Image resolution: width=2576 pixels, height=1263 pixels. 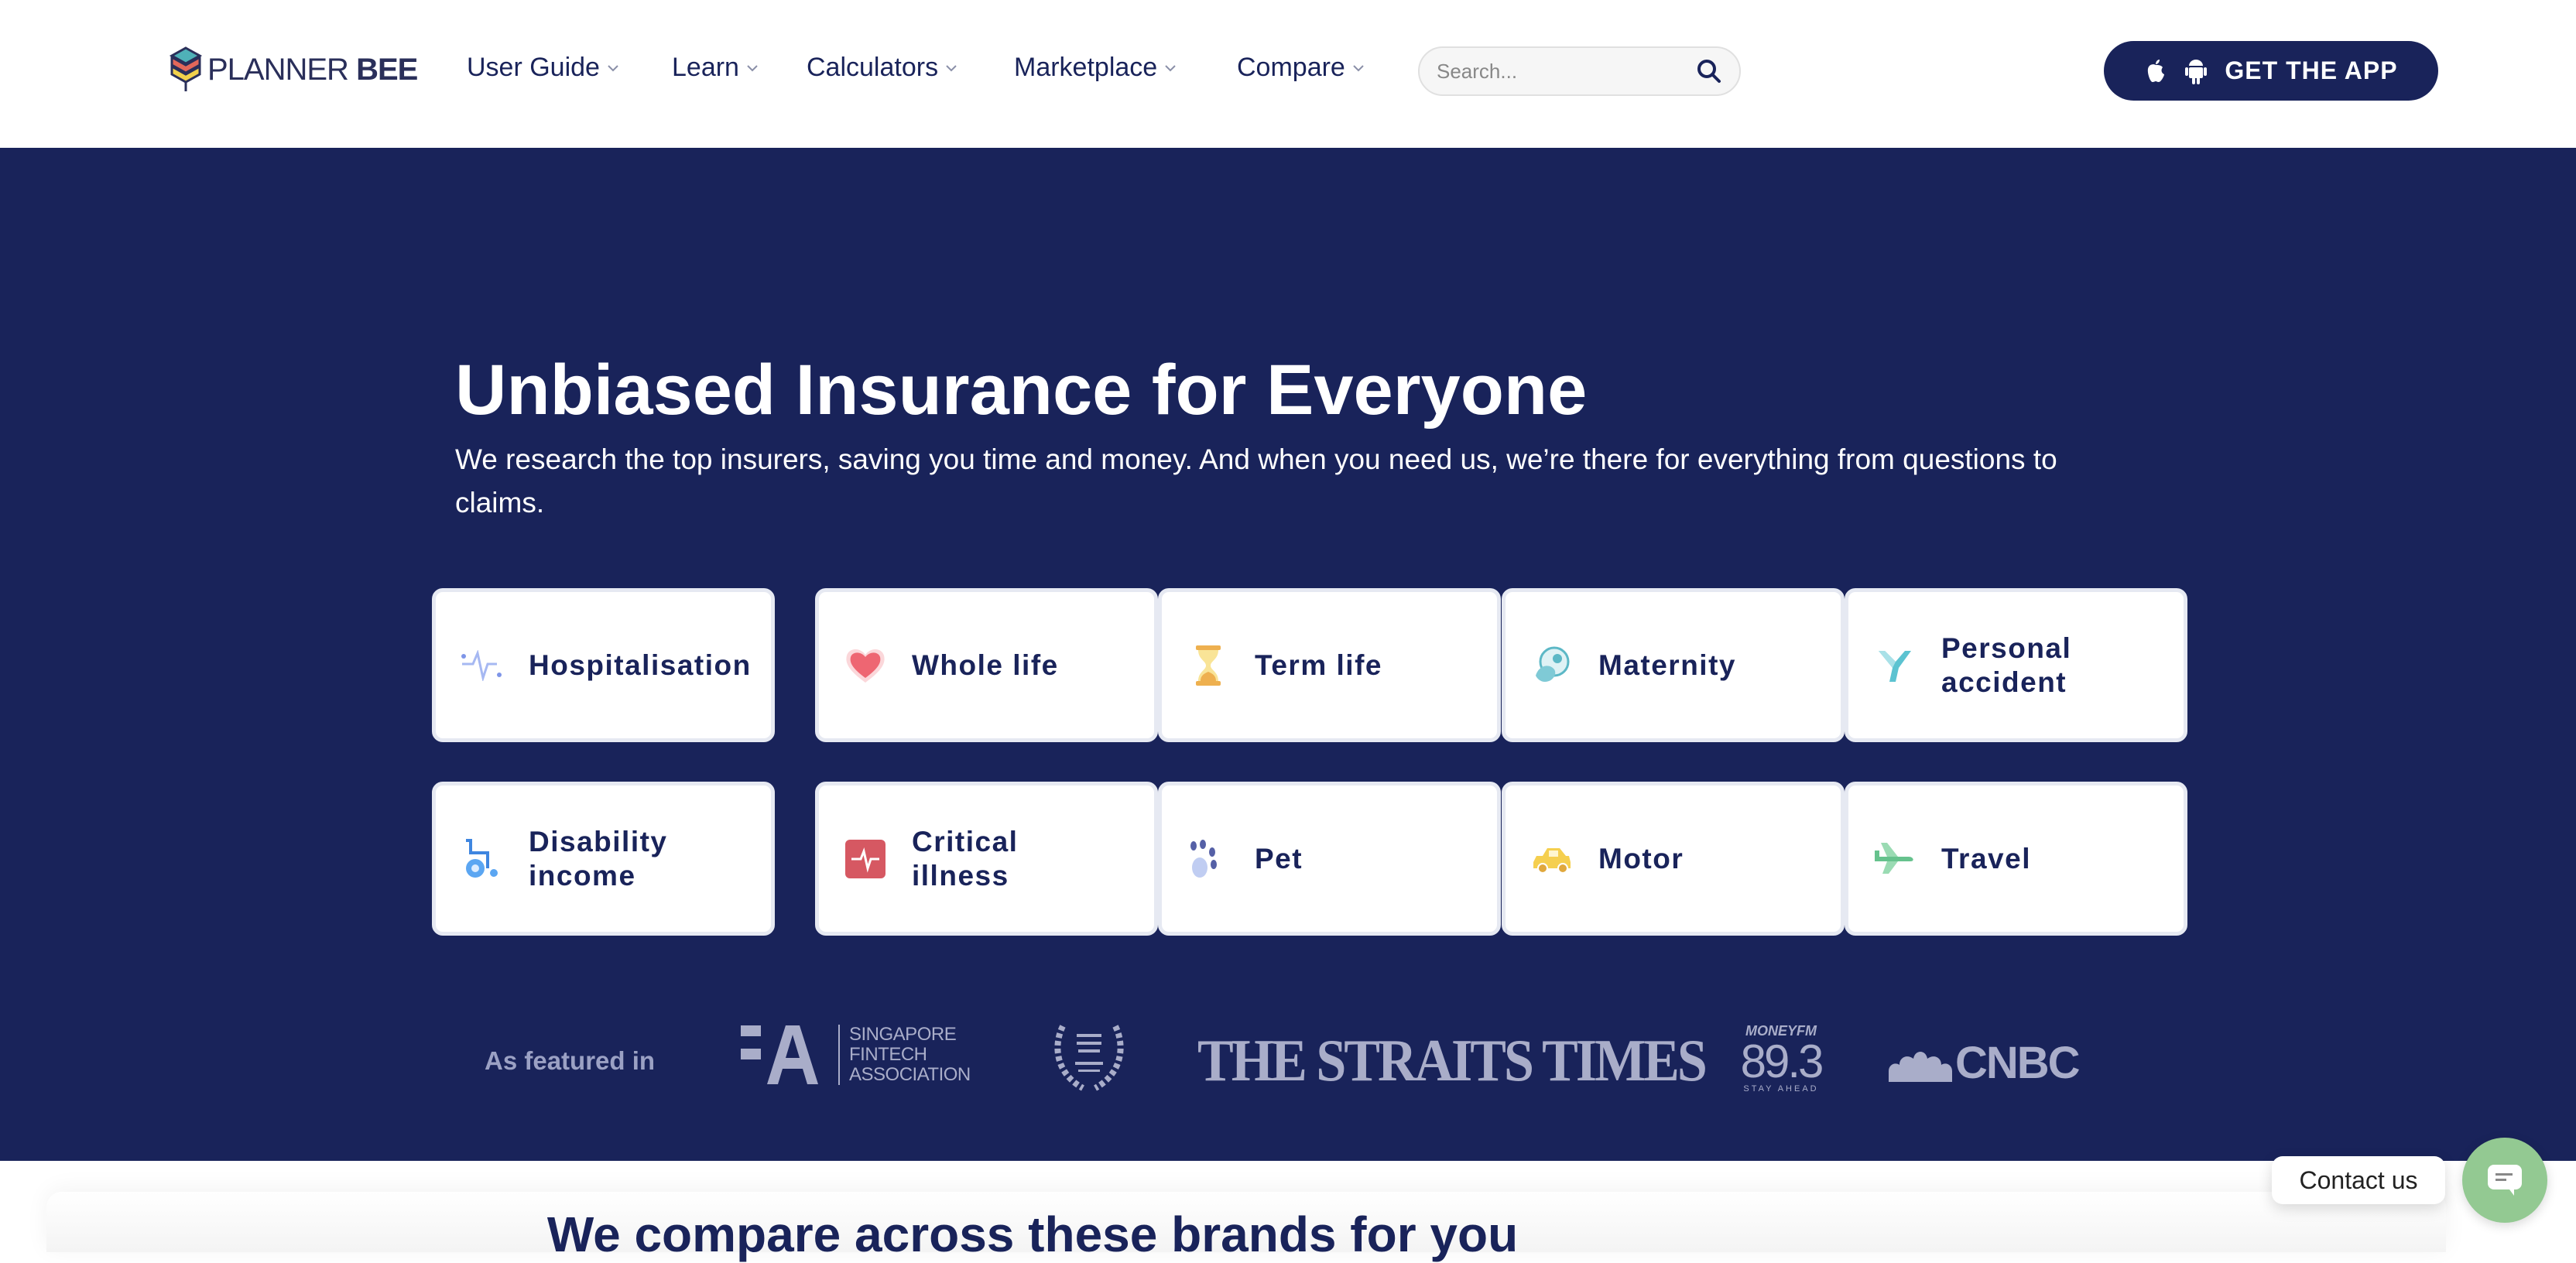 What do you see at coordinates (866, 666) in the screenshot?
I see `heart-icon` at bounding box center [866, 666].